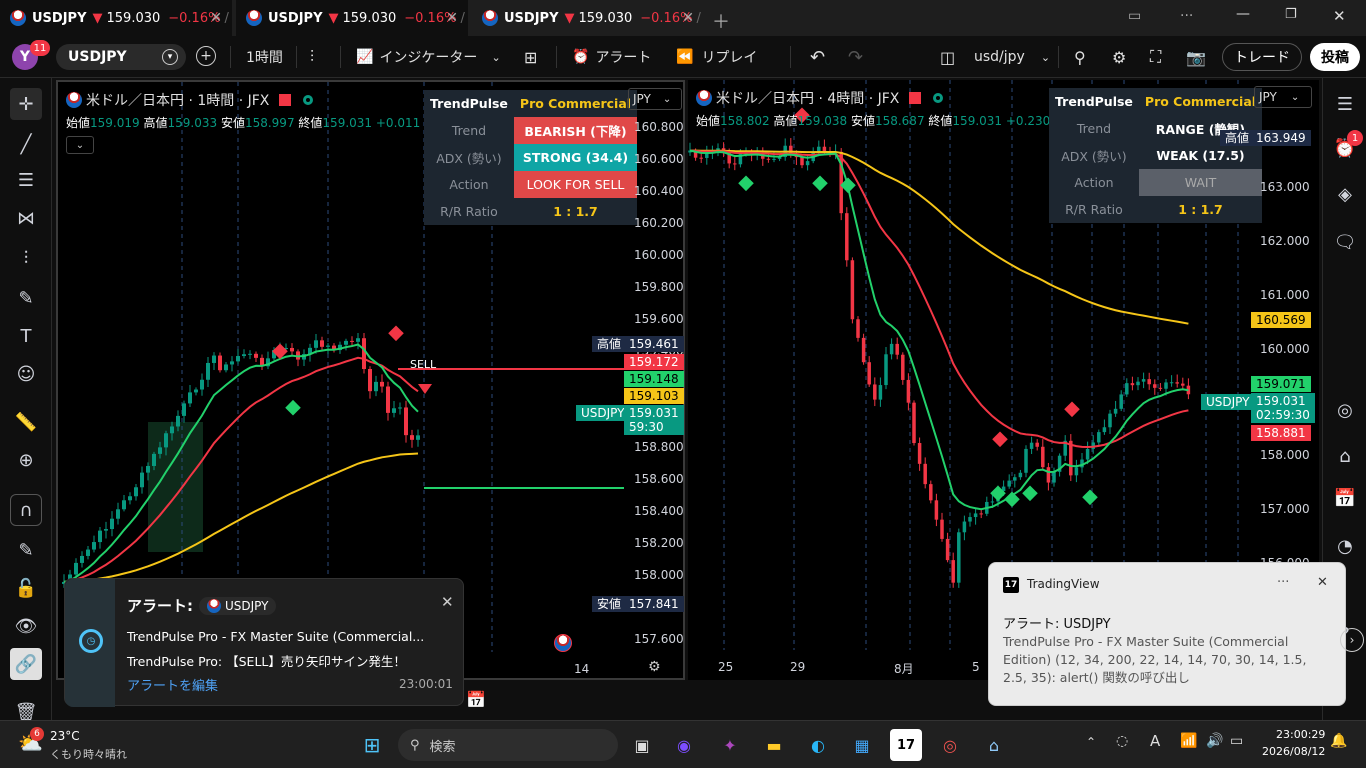  I want to click on candle-type-icon: ⫶, so click(312, 57).